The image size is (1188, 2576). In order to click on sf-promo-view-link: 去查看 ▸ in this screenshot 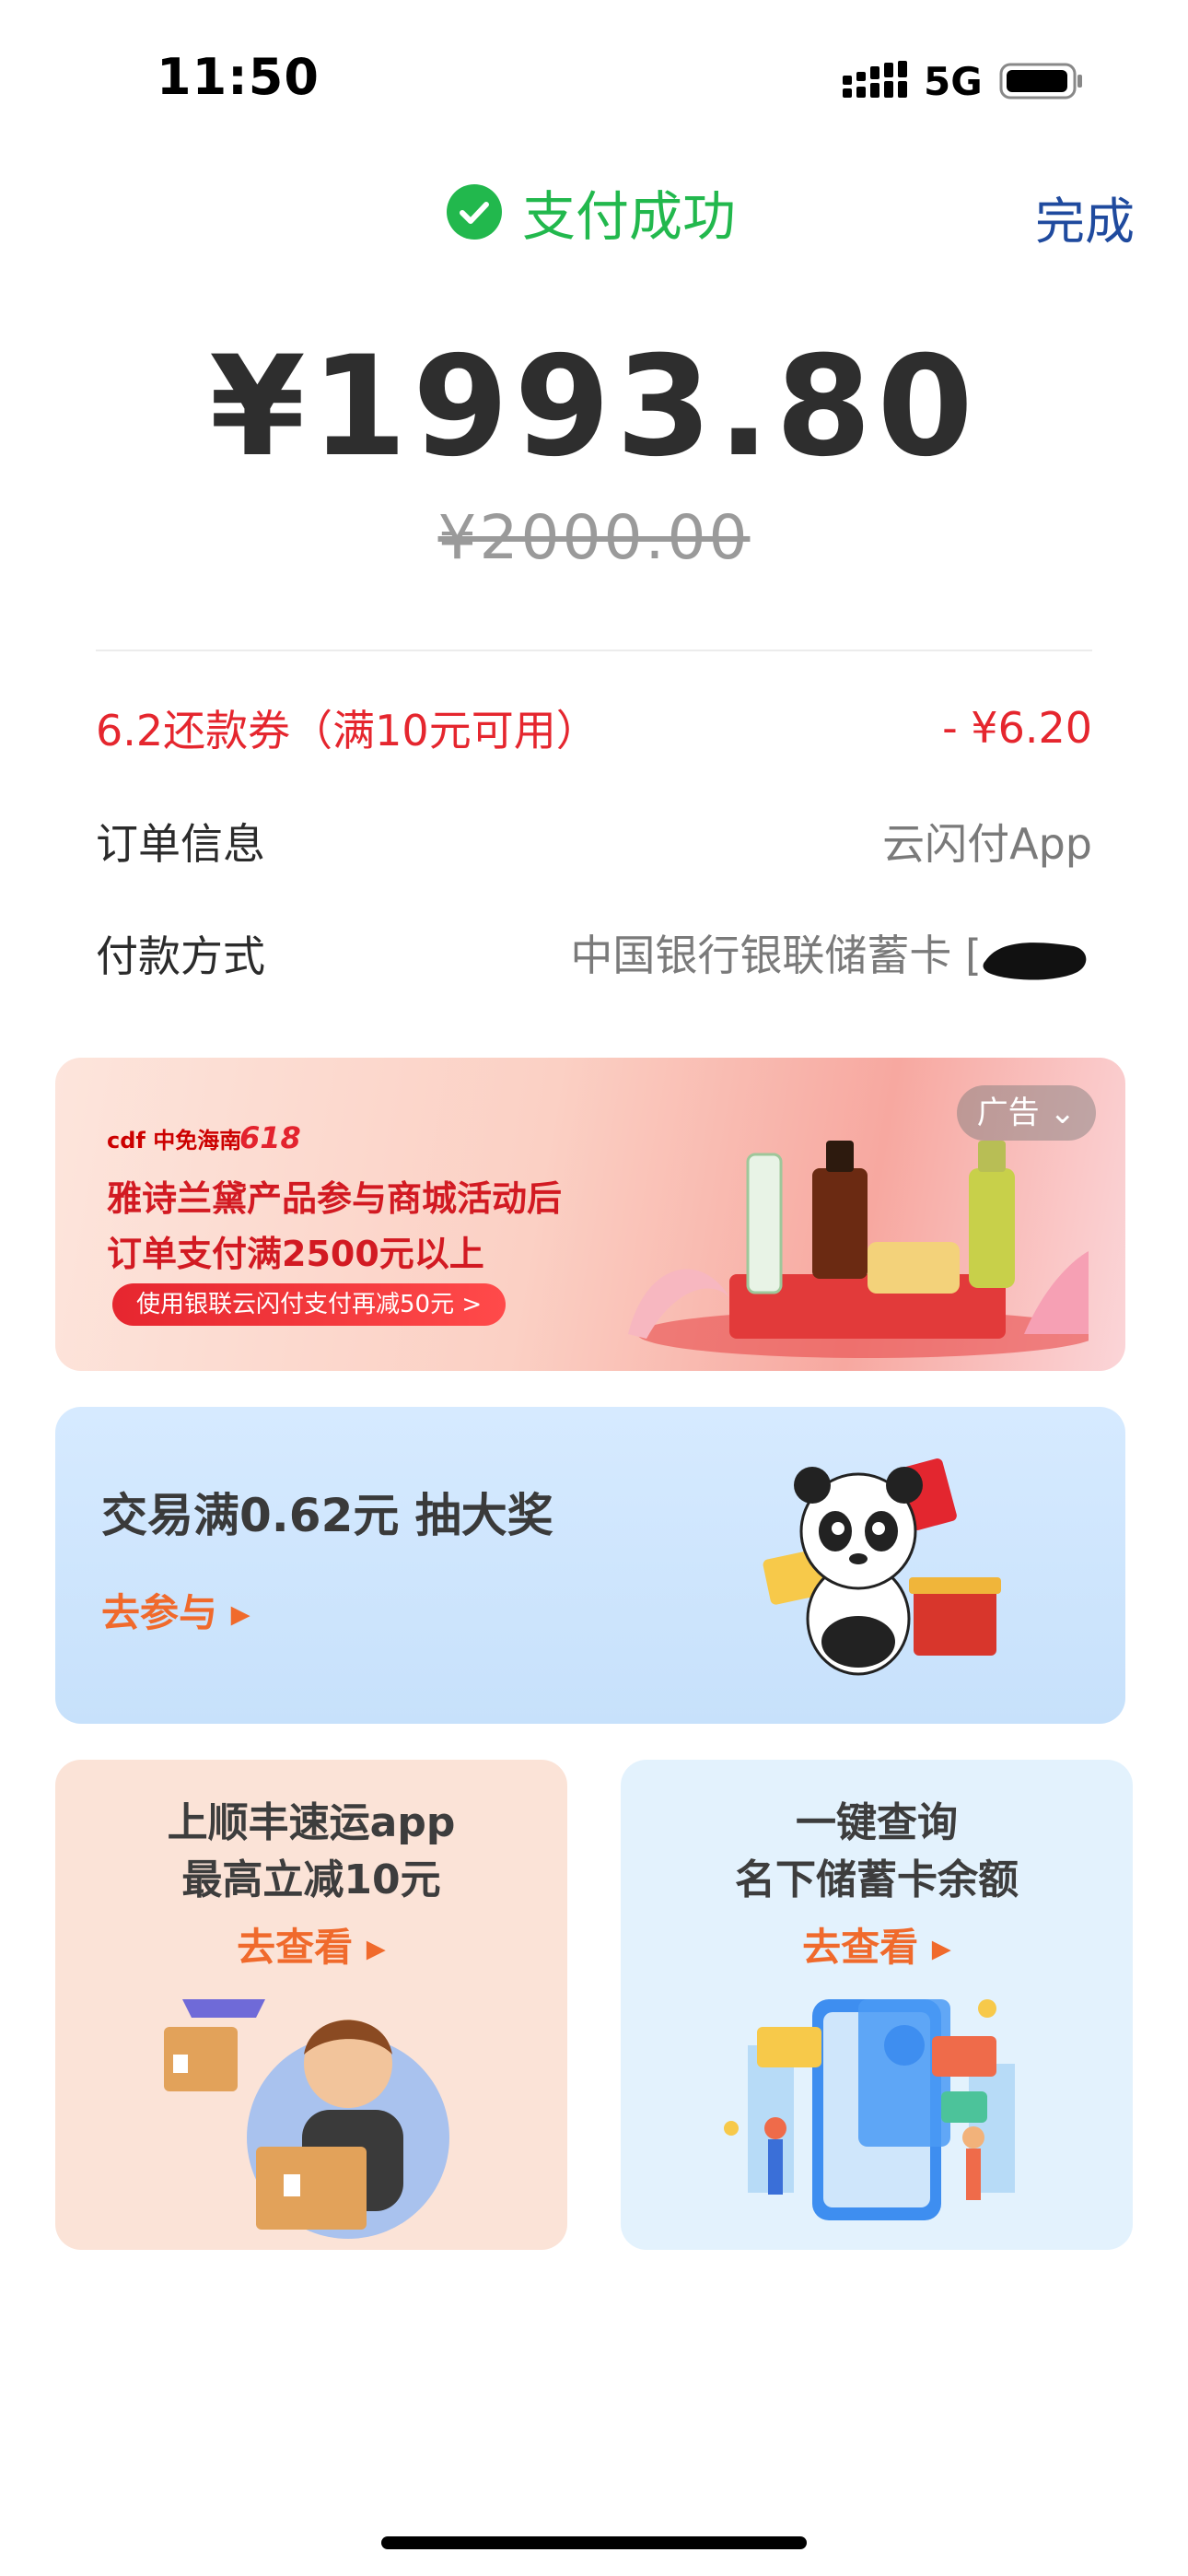, I will do `click(311, 1944)`.